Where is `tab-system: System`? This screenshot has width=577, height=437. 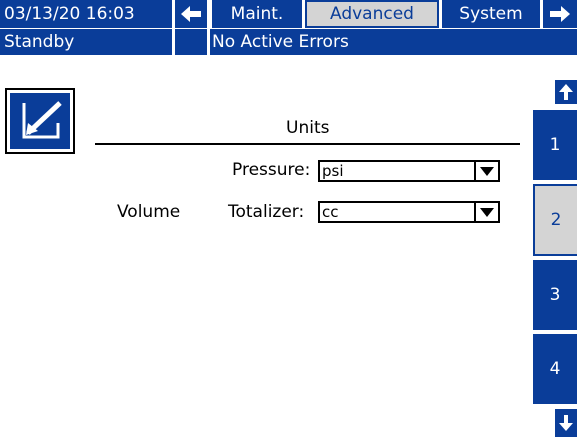
tab-system: System is located at coordinates (491, 14).